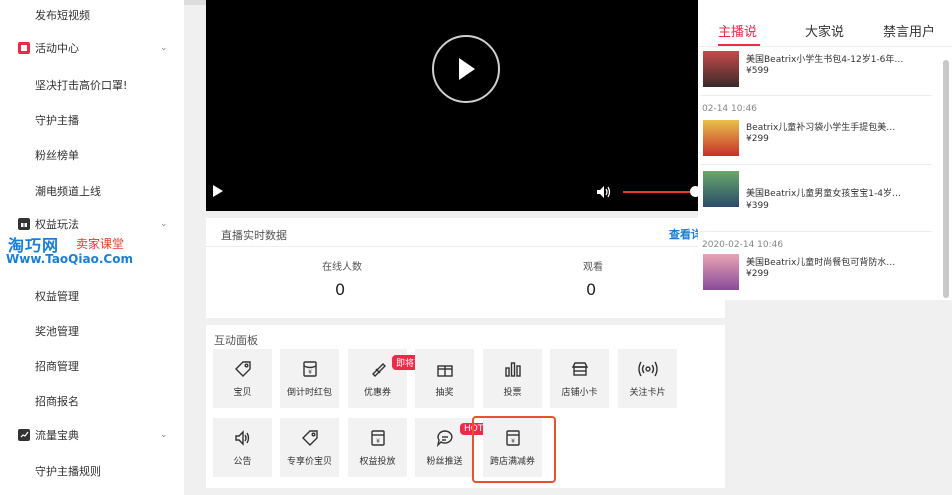  I want to click on watermark: 淘巧网 卖家课堂 Www.TaoQiao.Com, so click(95, 251).